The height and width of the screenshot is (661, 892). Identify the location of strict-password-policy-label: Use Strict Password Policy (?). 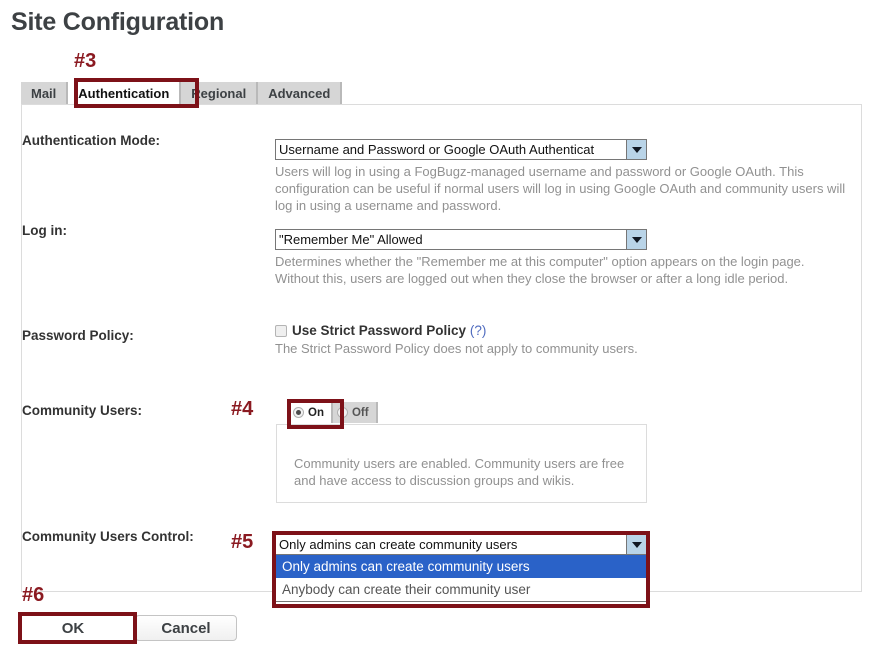
(389, 330).